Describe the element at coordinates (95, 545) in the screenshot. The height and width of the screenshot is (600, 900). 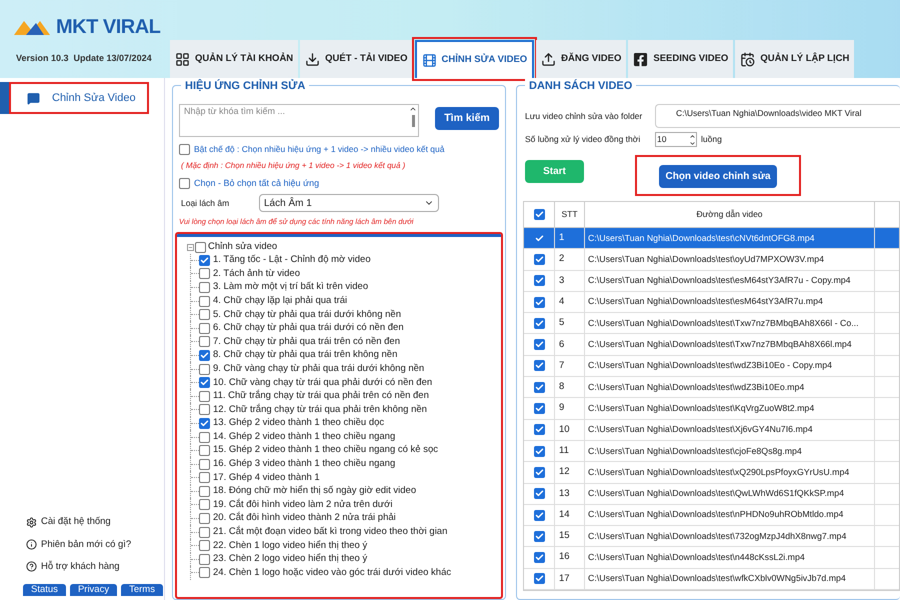
I see `footer-link: Phiên bản mới có gì?` at that location.